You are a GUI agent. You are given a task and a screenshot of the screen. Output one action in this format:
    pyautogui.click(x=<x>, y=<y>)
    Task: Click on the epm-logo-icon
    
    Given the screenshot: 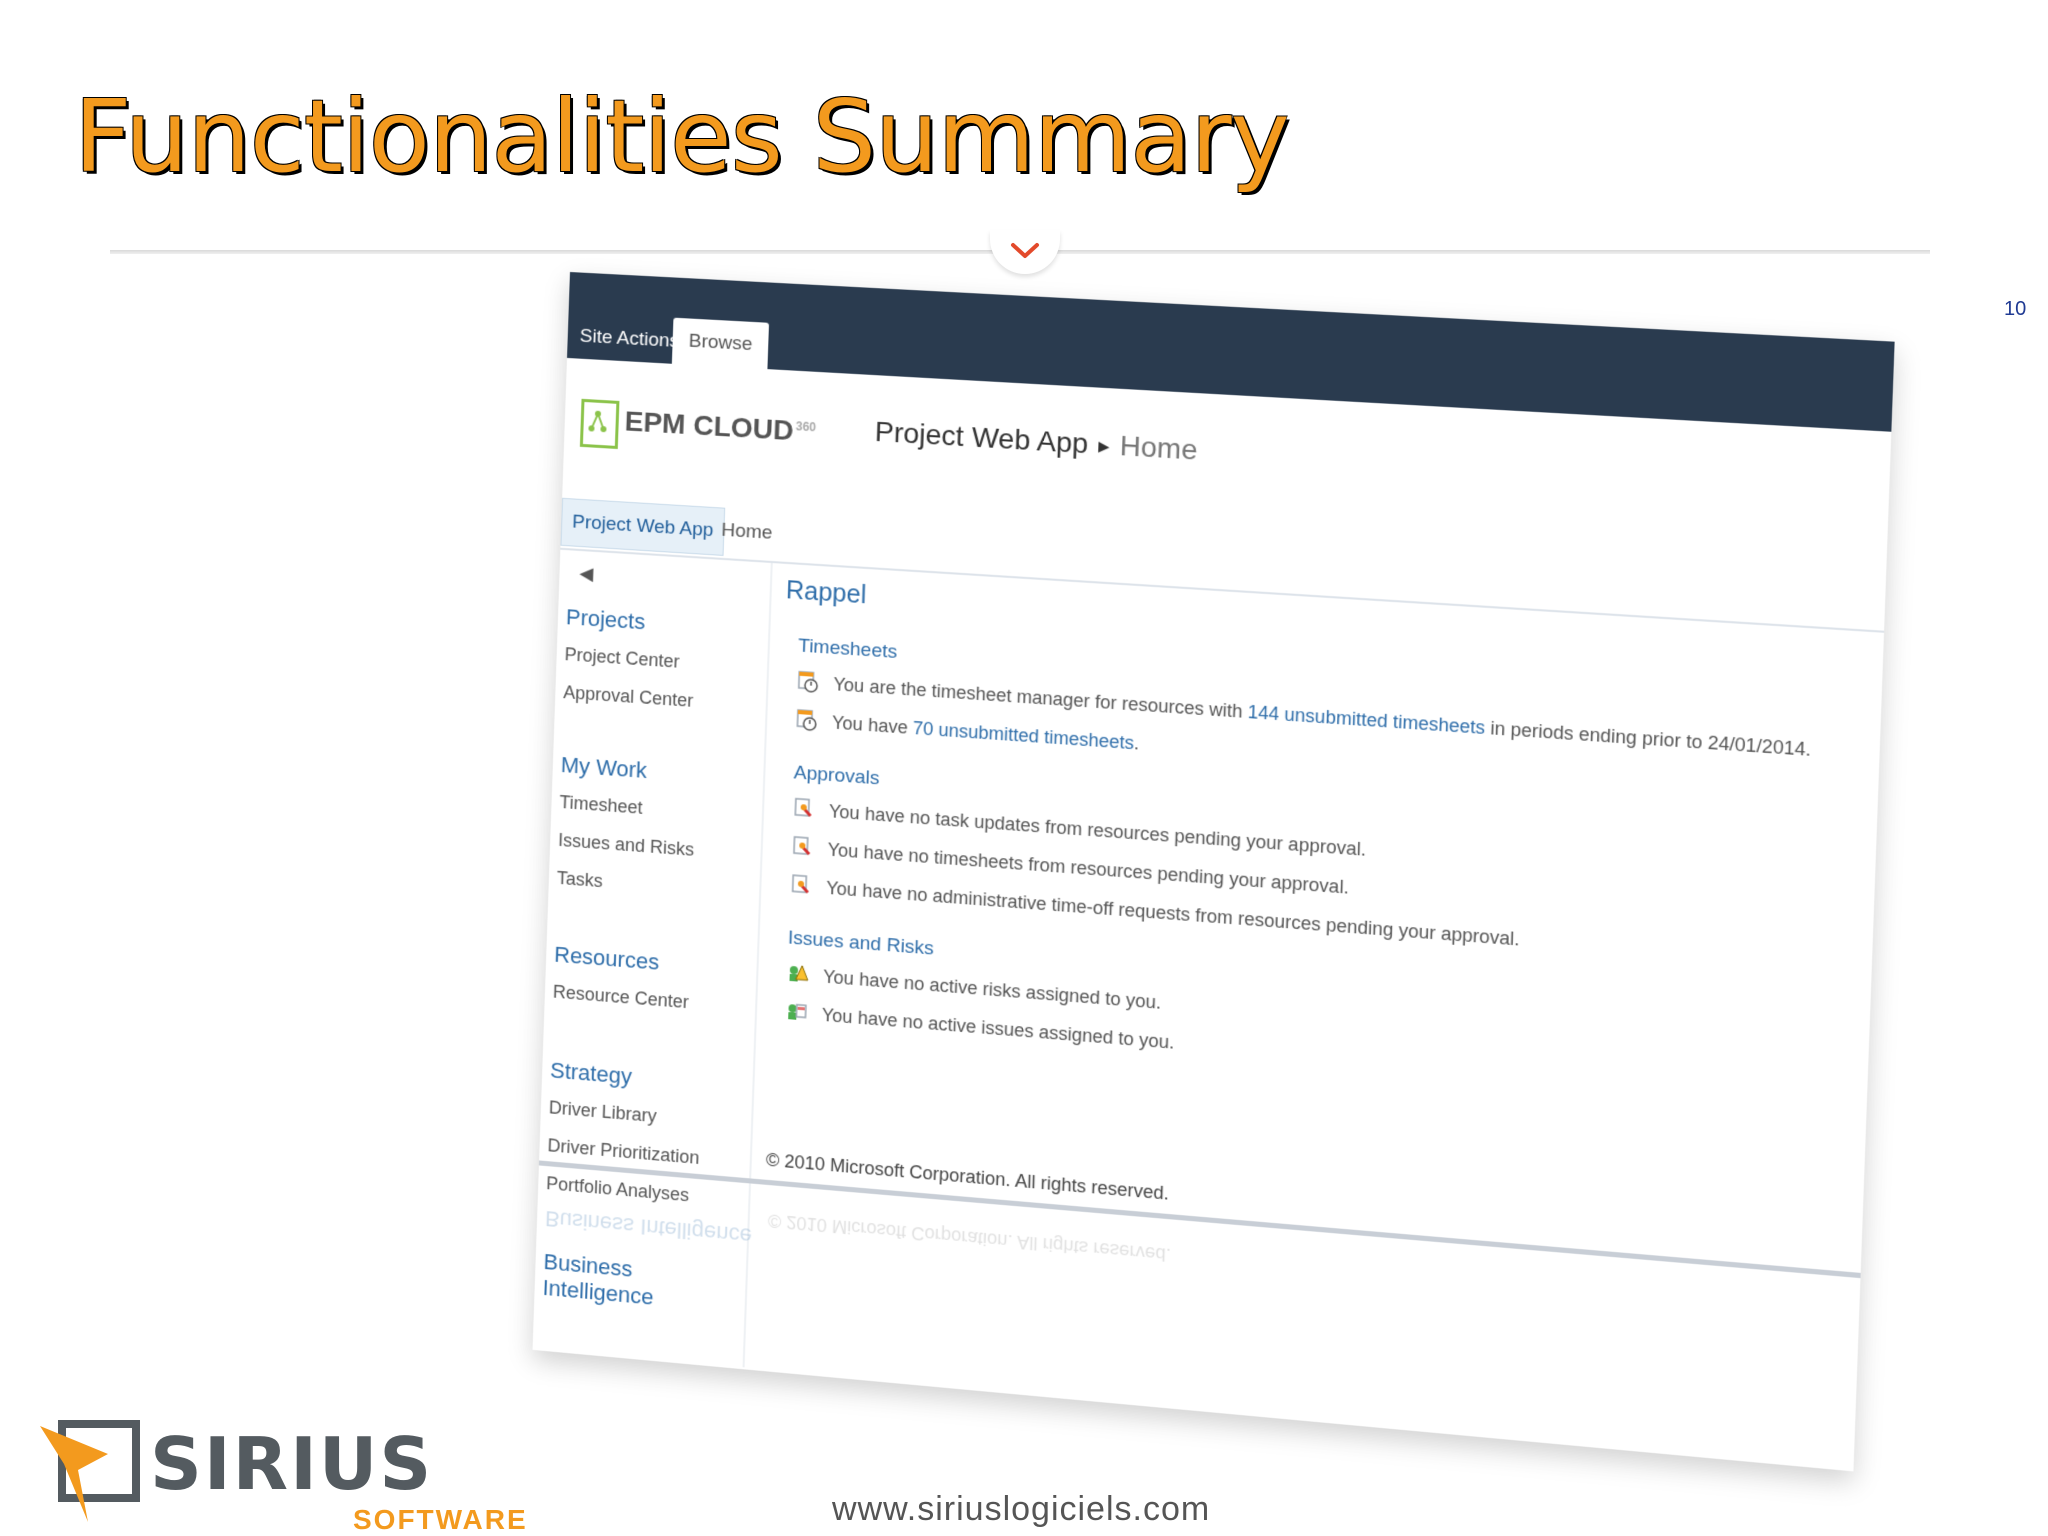 What is the action you would take?
    pyautogui.click(x=599, y=424)
    